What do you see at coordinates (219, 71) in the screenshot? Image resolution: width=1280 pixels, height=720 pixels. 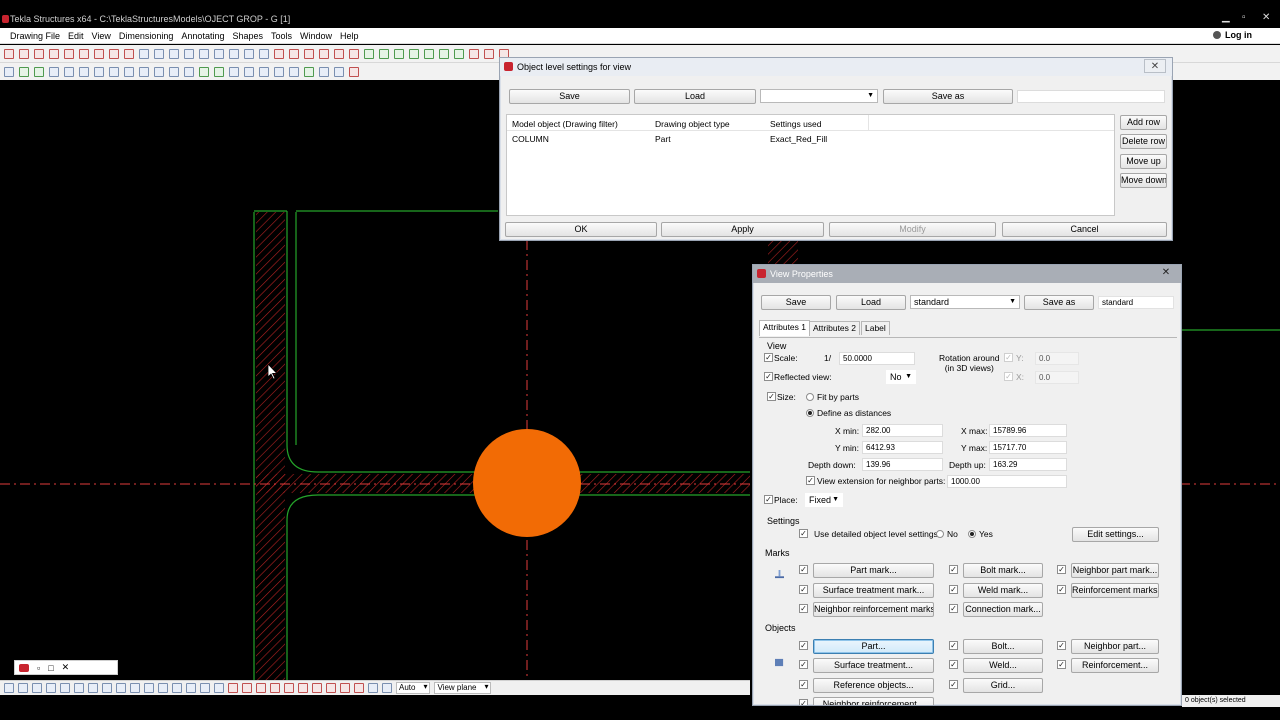 I see `tool-section-icon` at bounding box center [219, 71].